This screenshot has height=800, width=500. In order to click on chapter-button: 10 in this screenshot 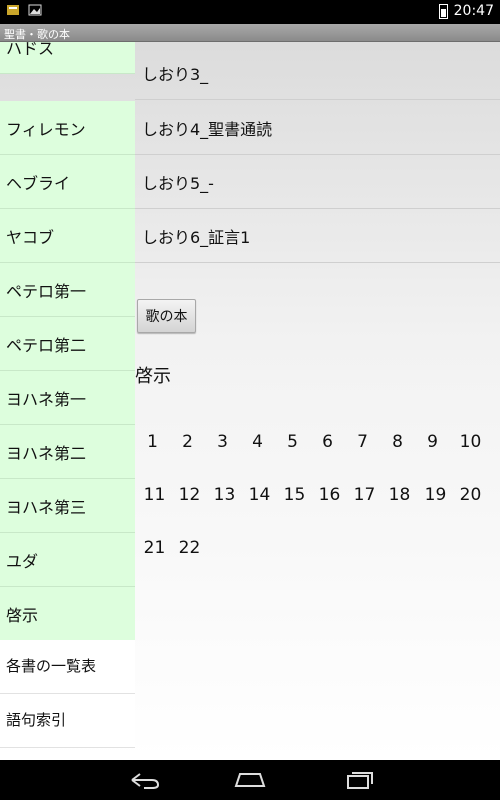, I will do `click(470, 442)`.